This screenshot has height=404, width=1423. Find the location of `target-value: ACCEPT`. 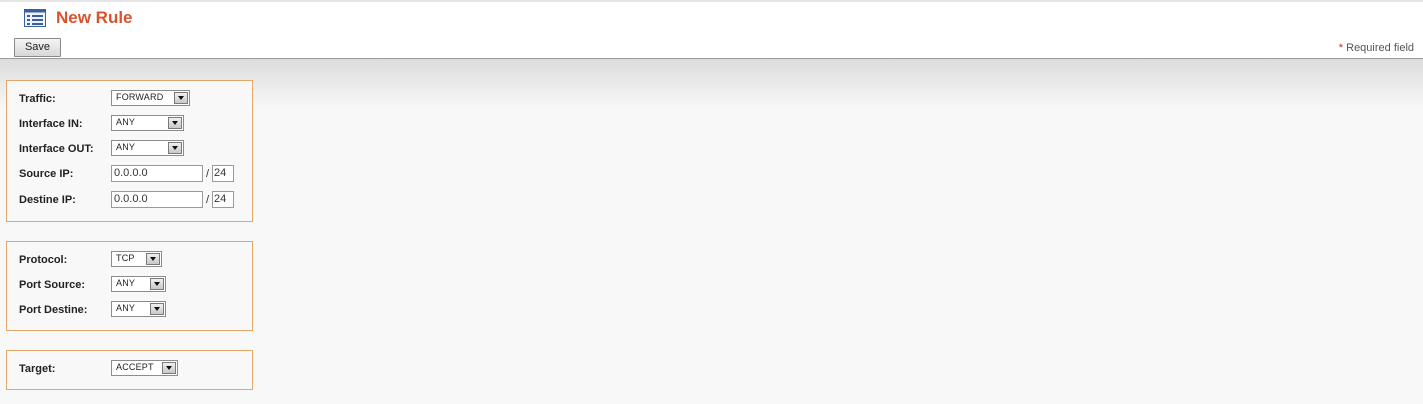

target-value: ACCEPT is located at coordinates (135, 367).